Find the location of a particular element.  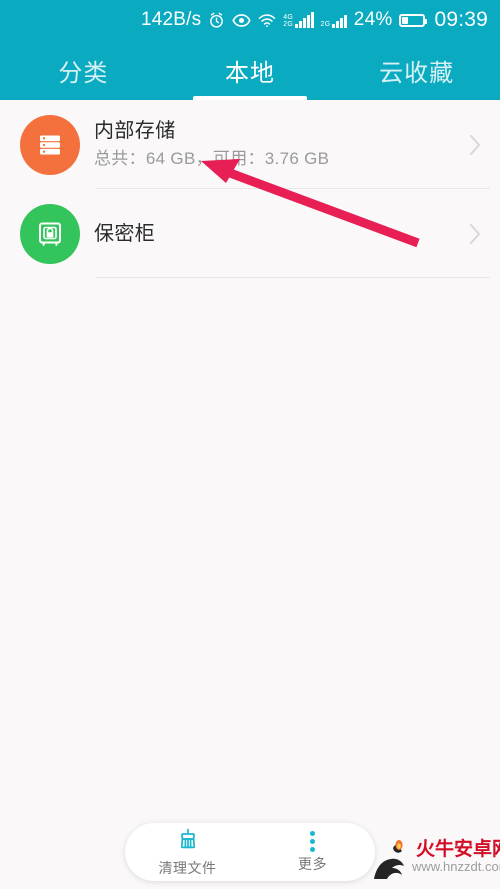

tab-local: 本地 is located at coordinates (250, 70).